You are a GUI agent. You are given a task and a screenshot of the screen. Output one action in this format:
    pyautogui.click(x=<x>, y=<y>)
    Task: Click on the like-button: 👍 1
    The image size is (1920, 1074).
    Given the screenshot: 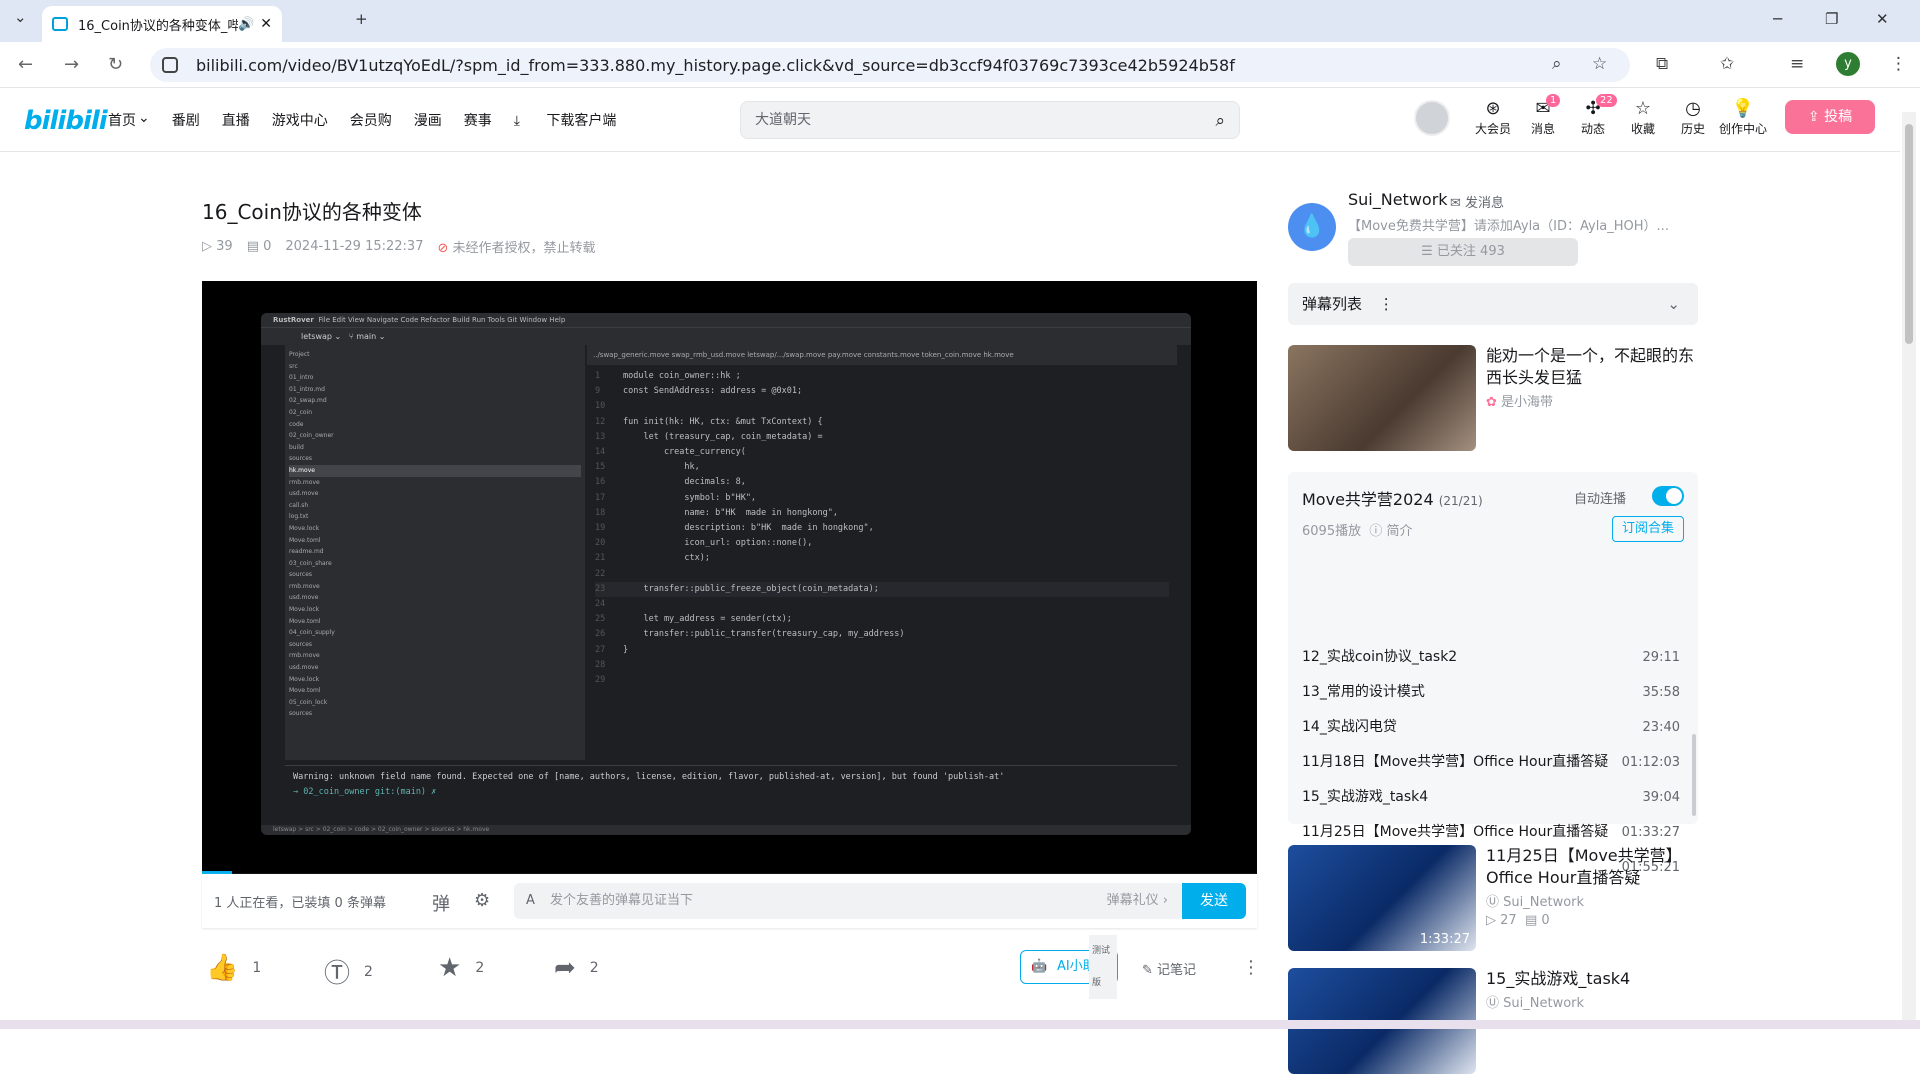 What is the action you would take?
    pyautogui.click(x=233, y=968)
    